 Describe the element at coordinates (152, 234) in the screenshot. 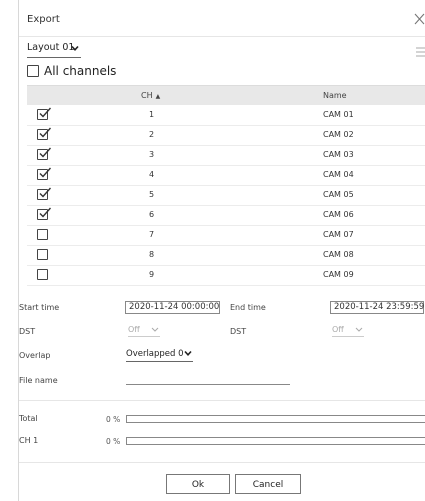

I see `row-ch: 7` at that location.